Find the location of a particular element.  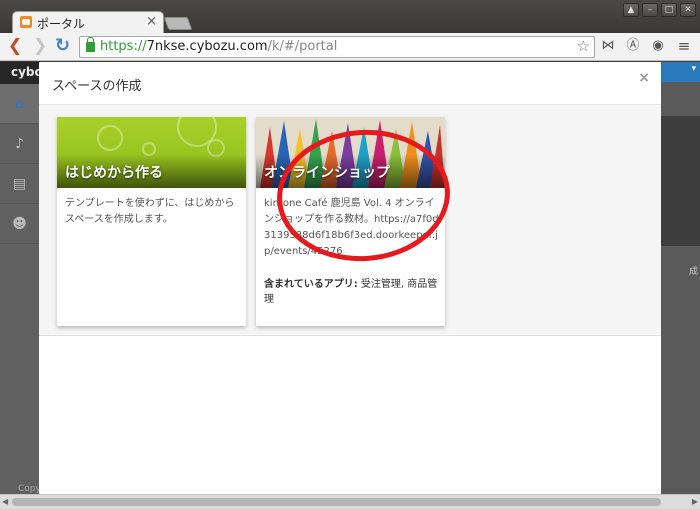

extension-a-icon: Ⓐ is located at coordinates (633, 46).